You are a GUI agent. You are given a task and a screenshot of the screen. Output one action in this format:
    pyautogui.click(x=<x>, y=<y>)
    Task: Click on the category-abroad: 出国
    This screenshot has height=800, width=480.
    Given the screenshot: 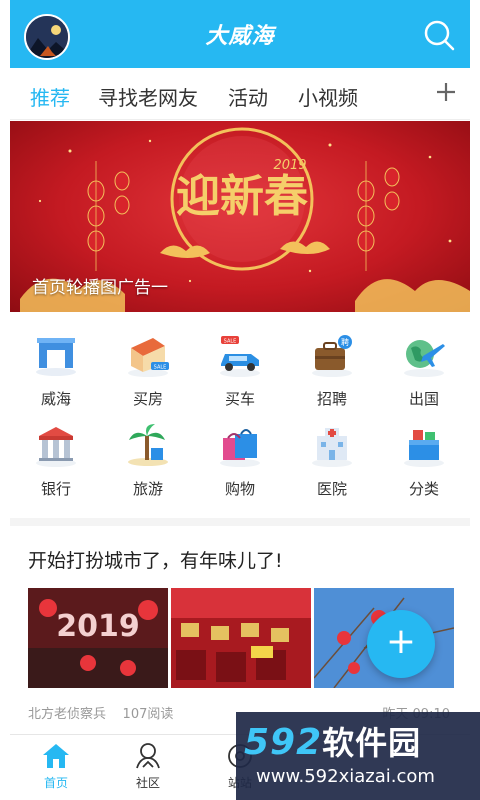 What is the action you would take?
    pyautogui.click(x=424, y=365)
    